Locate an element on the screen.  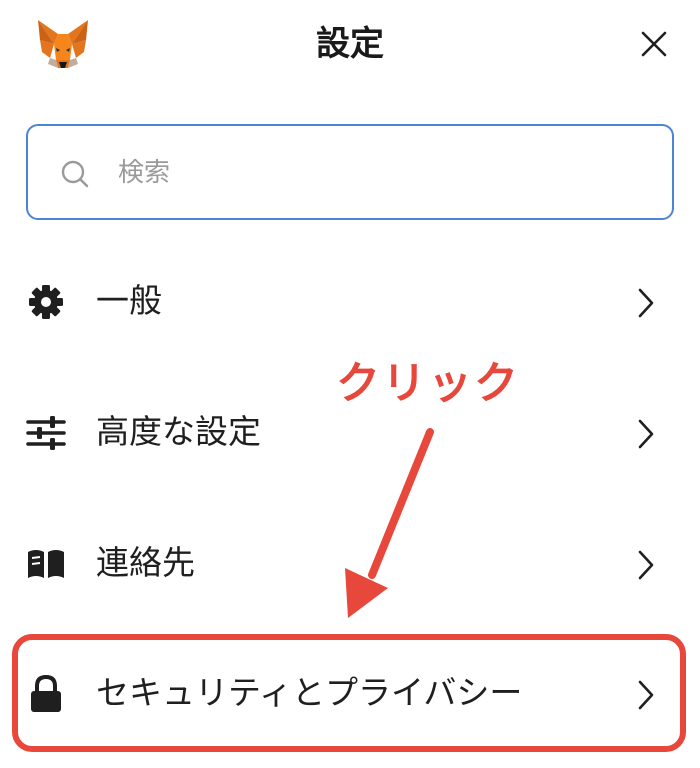
book-icon is located at coordinates (46, 564).